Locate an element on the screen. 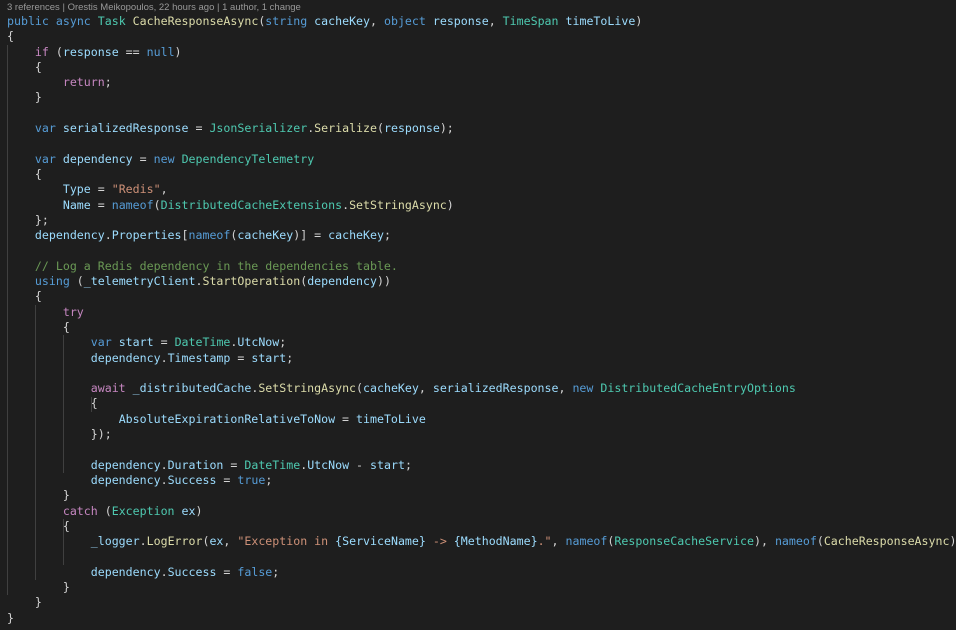 The image size is (956, 630). code-token: == is located at coordinates (132, 51).